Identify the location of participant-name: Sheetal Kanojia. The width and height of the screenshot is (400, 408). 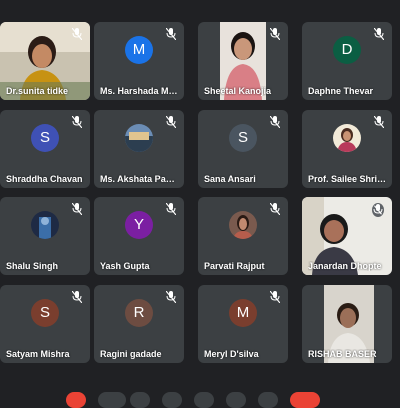
(238, 91).